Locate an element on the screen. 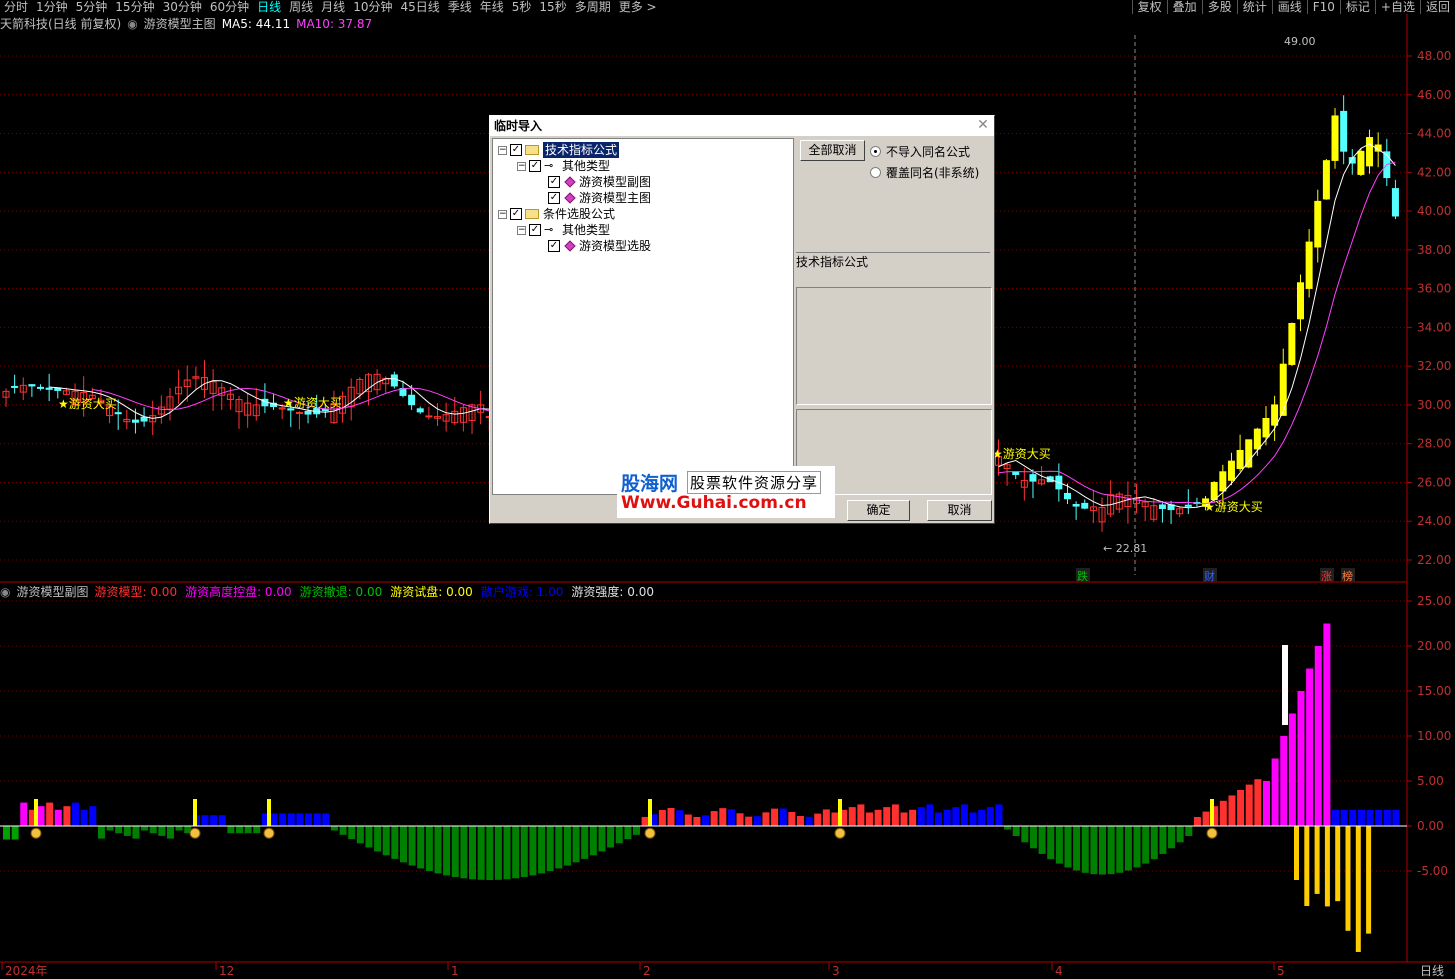 Image resolution: width=1455 pixels, height=979 pixels. period-tab-9: 10分钟 is located at coordinates (372, 7).